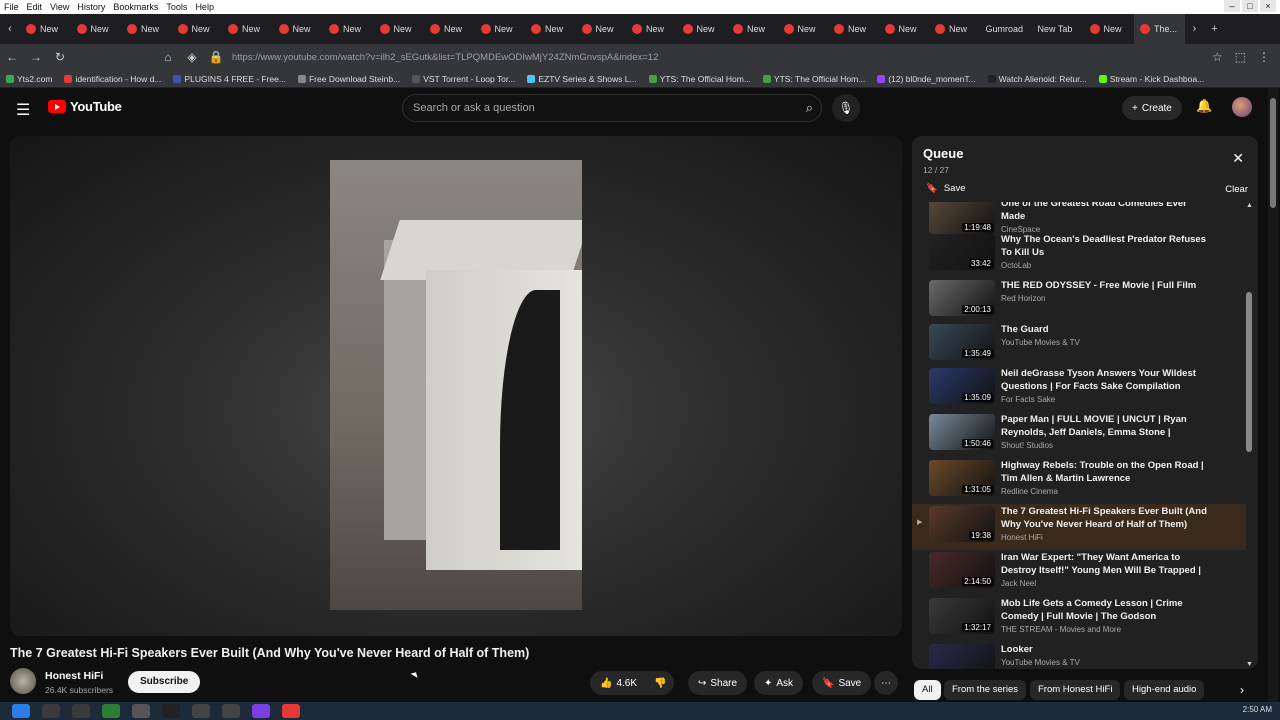  Describe the element at coordinates (1075, 690) in the screenshot. I see `chip-from-honest-hifi: From Honest HiFi` at that location.